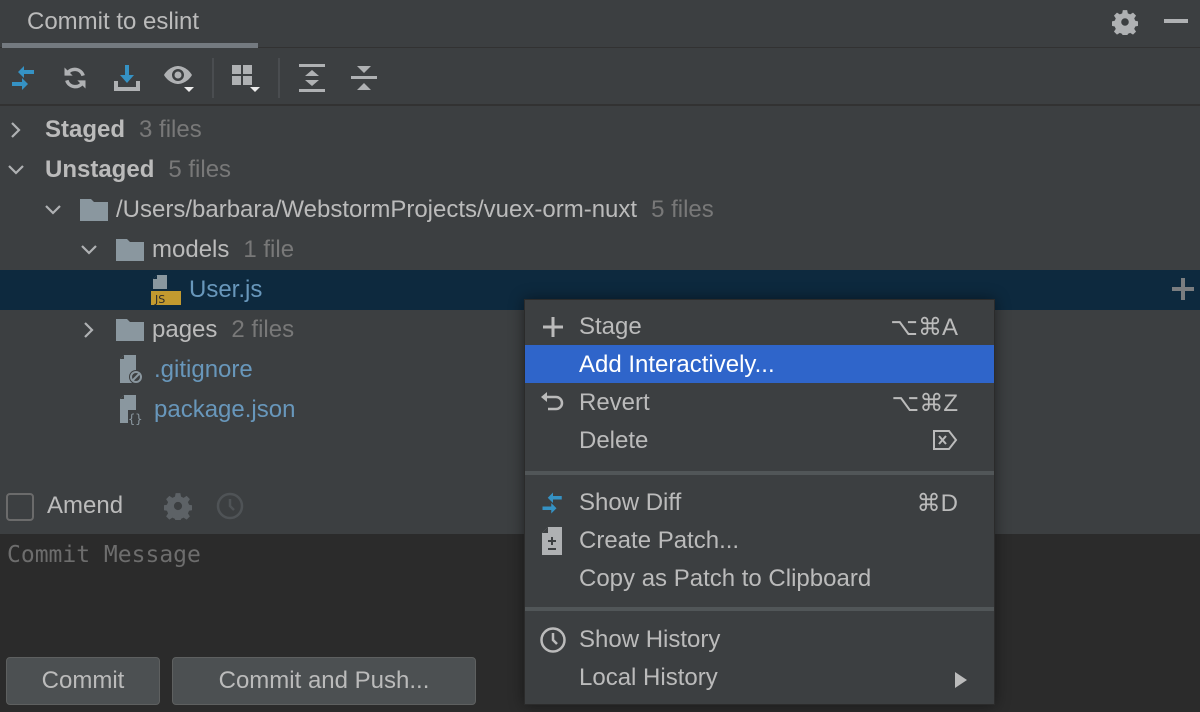  Describe the element at coordinates (553, 403) in the screenshot. I see `revert-icon` at that location.